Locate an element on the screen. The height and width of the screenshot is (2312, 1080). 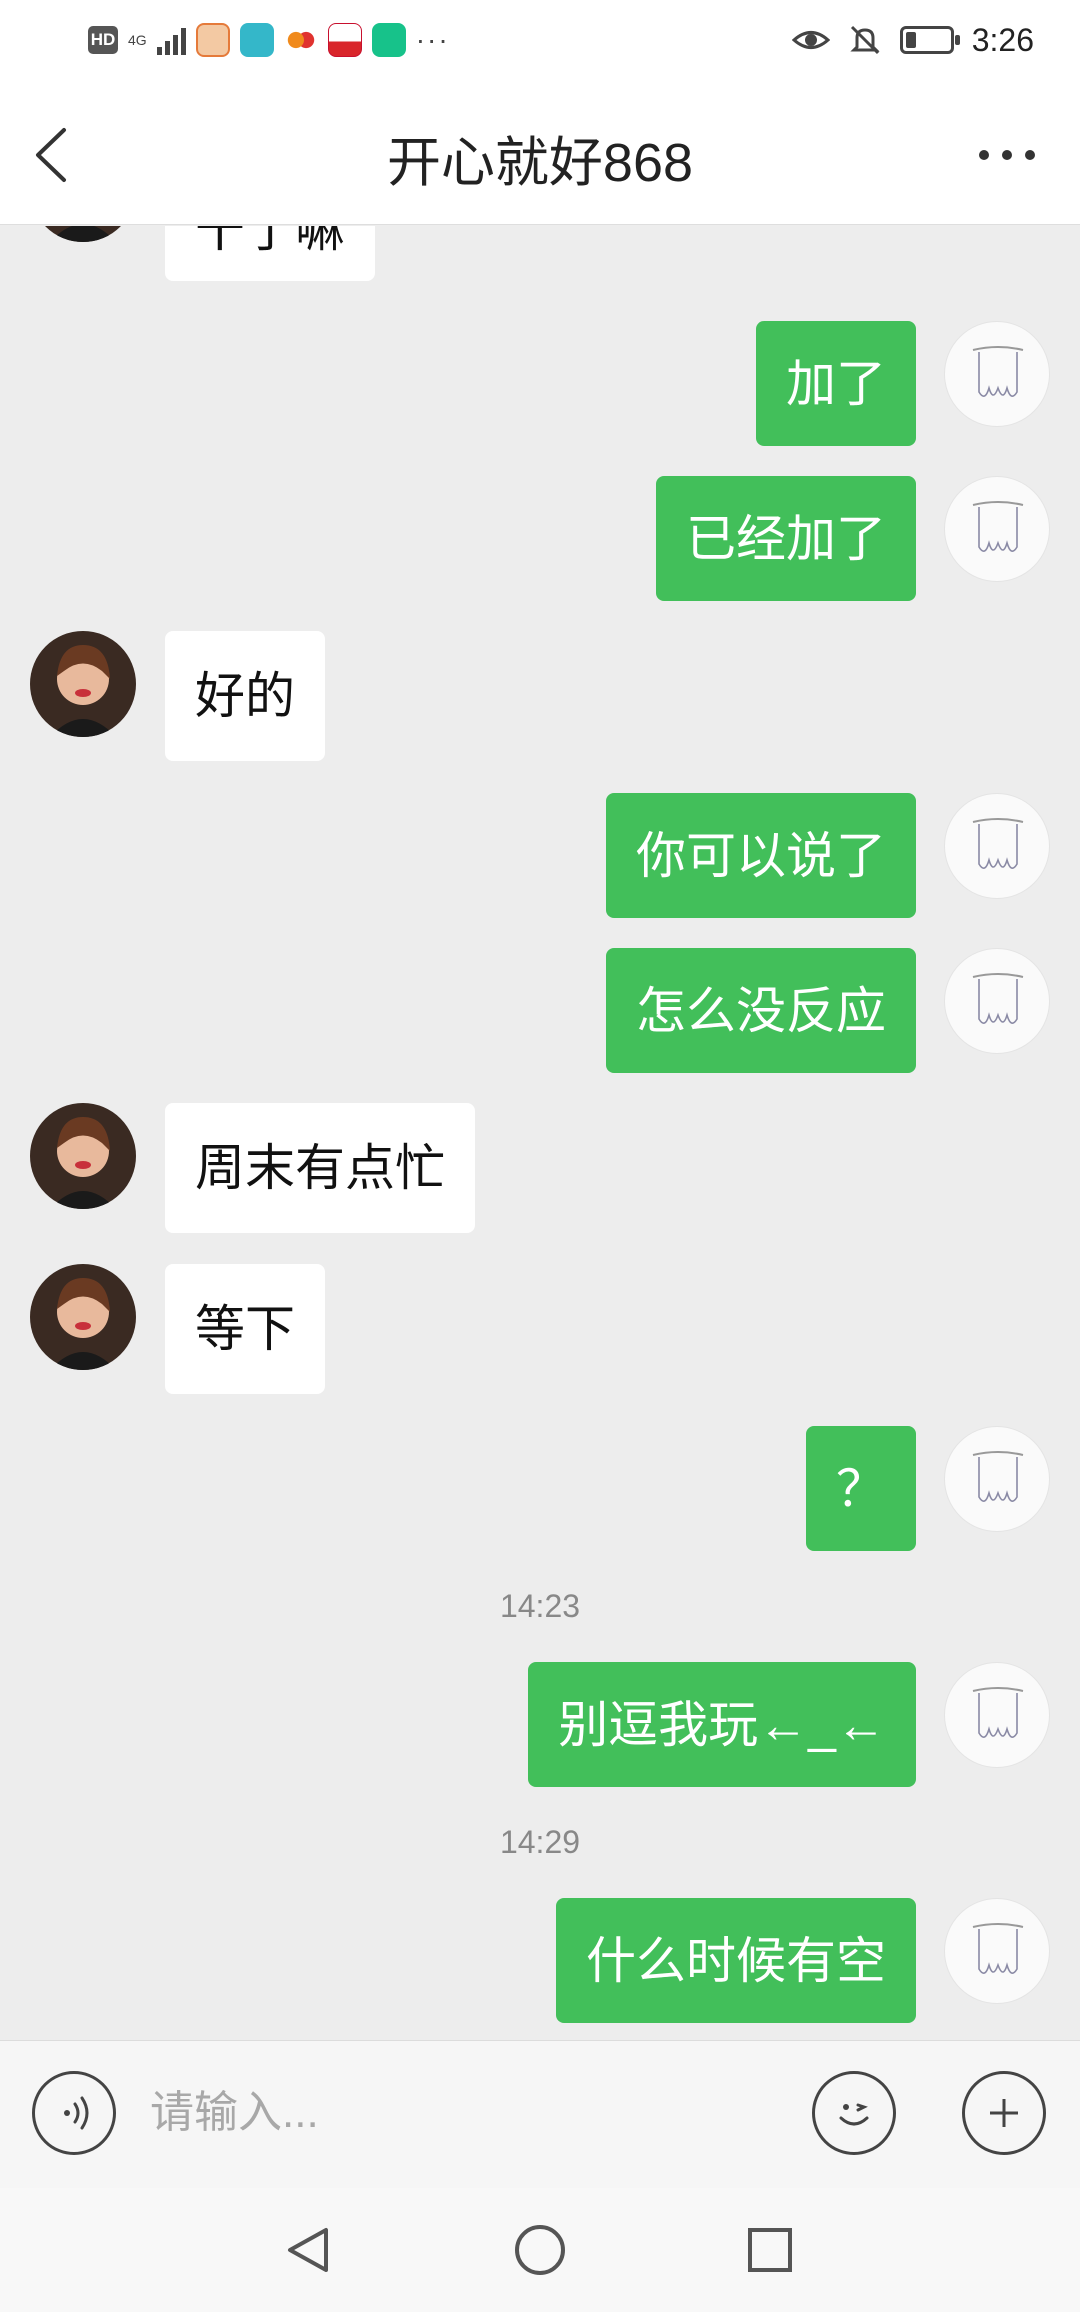
timestamp: 14:23 is located at coordinates (540, 1606).